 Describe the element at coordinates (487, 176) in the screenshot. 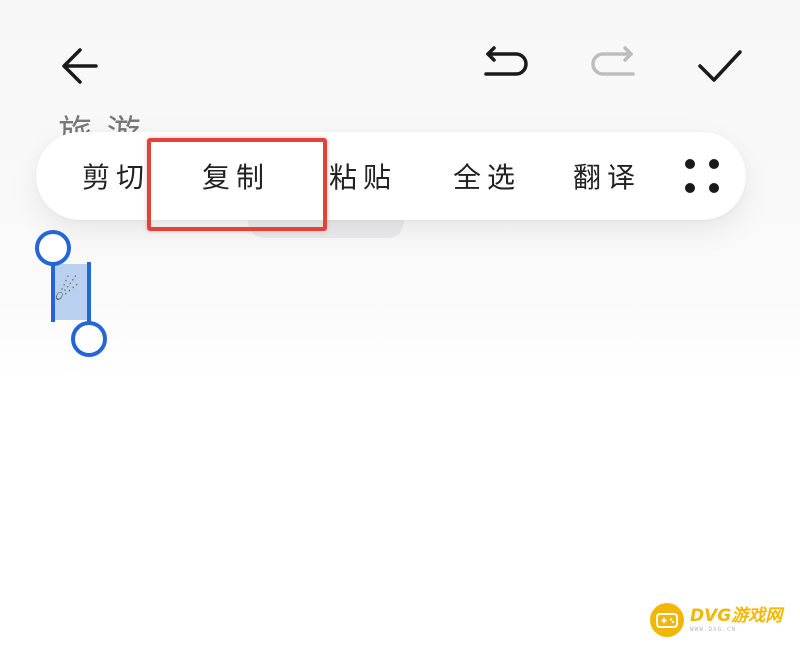

I see `select-all-menu-item: 全选` at that location.